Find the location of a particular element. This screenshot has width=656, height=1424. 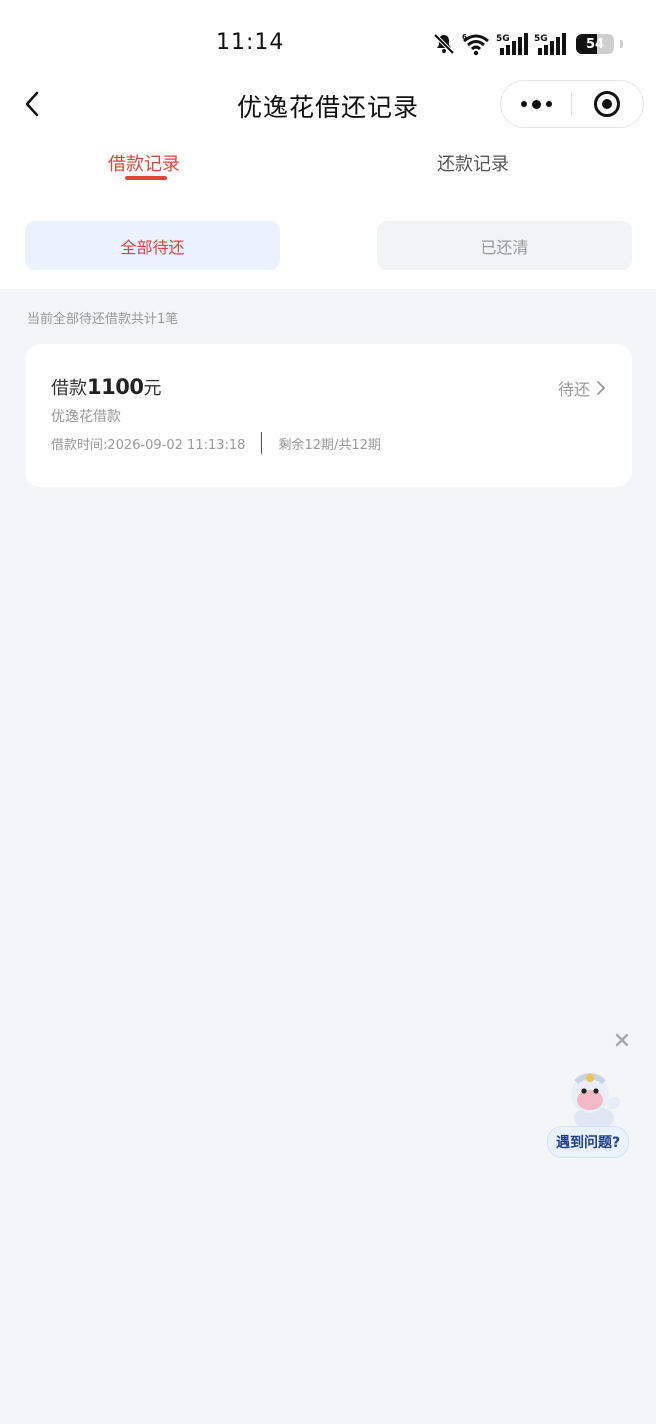

battery-icon: 54 is located at coordinates (595, 44).